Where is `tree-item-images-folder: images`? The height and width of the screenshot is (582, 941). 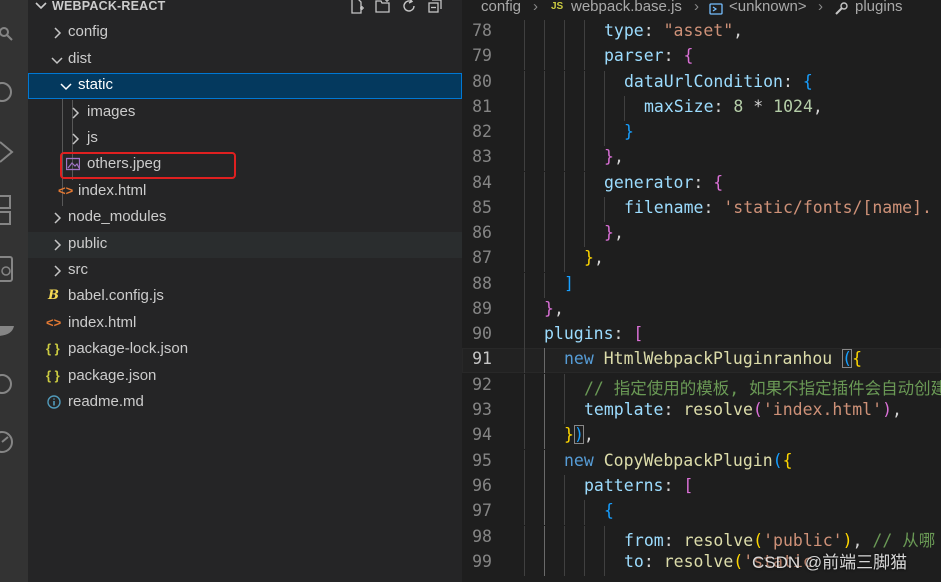 tree-item-images-folder: images is located at coordinates (245, 113).